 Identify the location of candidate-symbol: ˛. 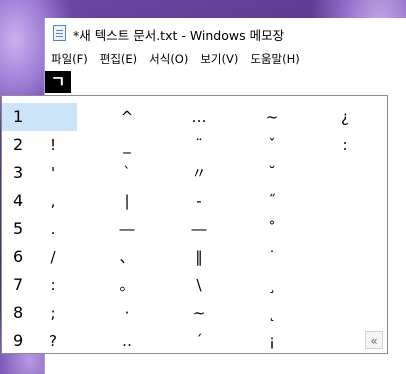
(272, 313).